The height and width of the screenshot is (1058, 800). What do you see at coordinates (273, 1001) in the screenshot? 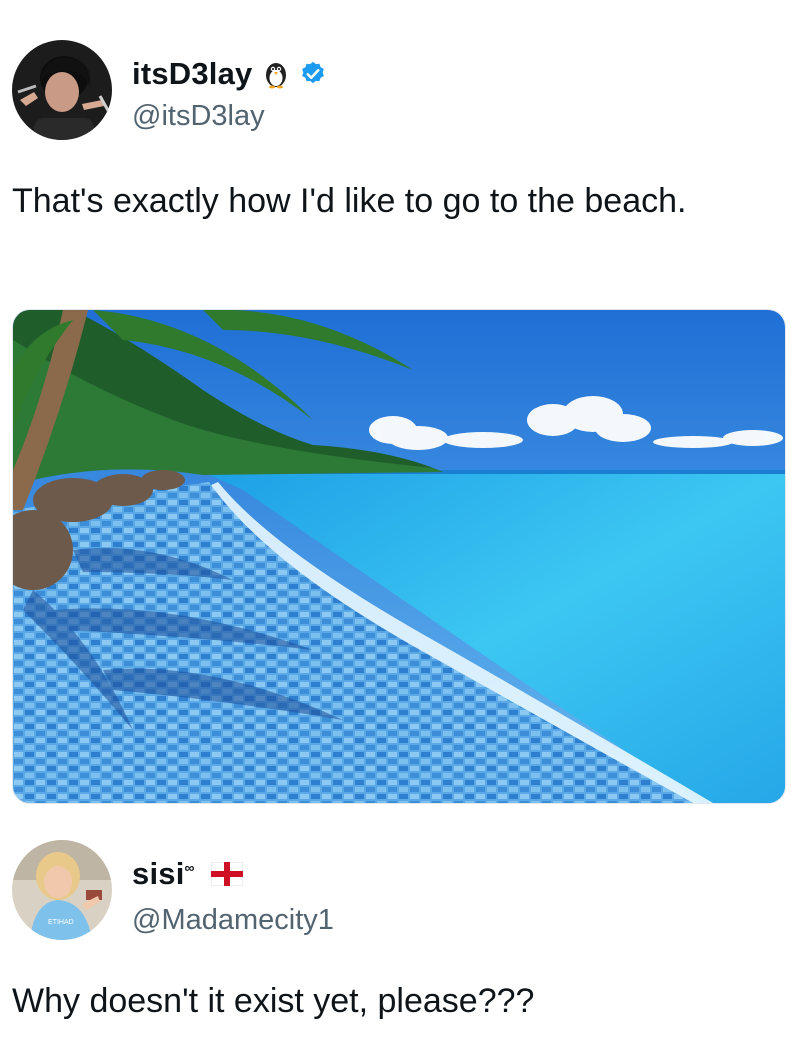
I see `reply-text: Why doesn't it exist yet, please???` at bounding box center [273, 1001].